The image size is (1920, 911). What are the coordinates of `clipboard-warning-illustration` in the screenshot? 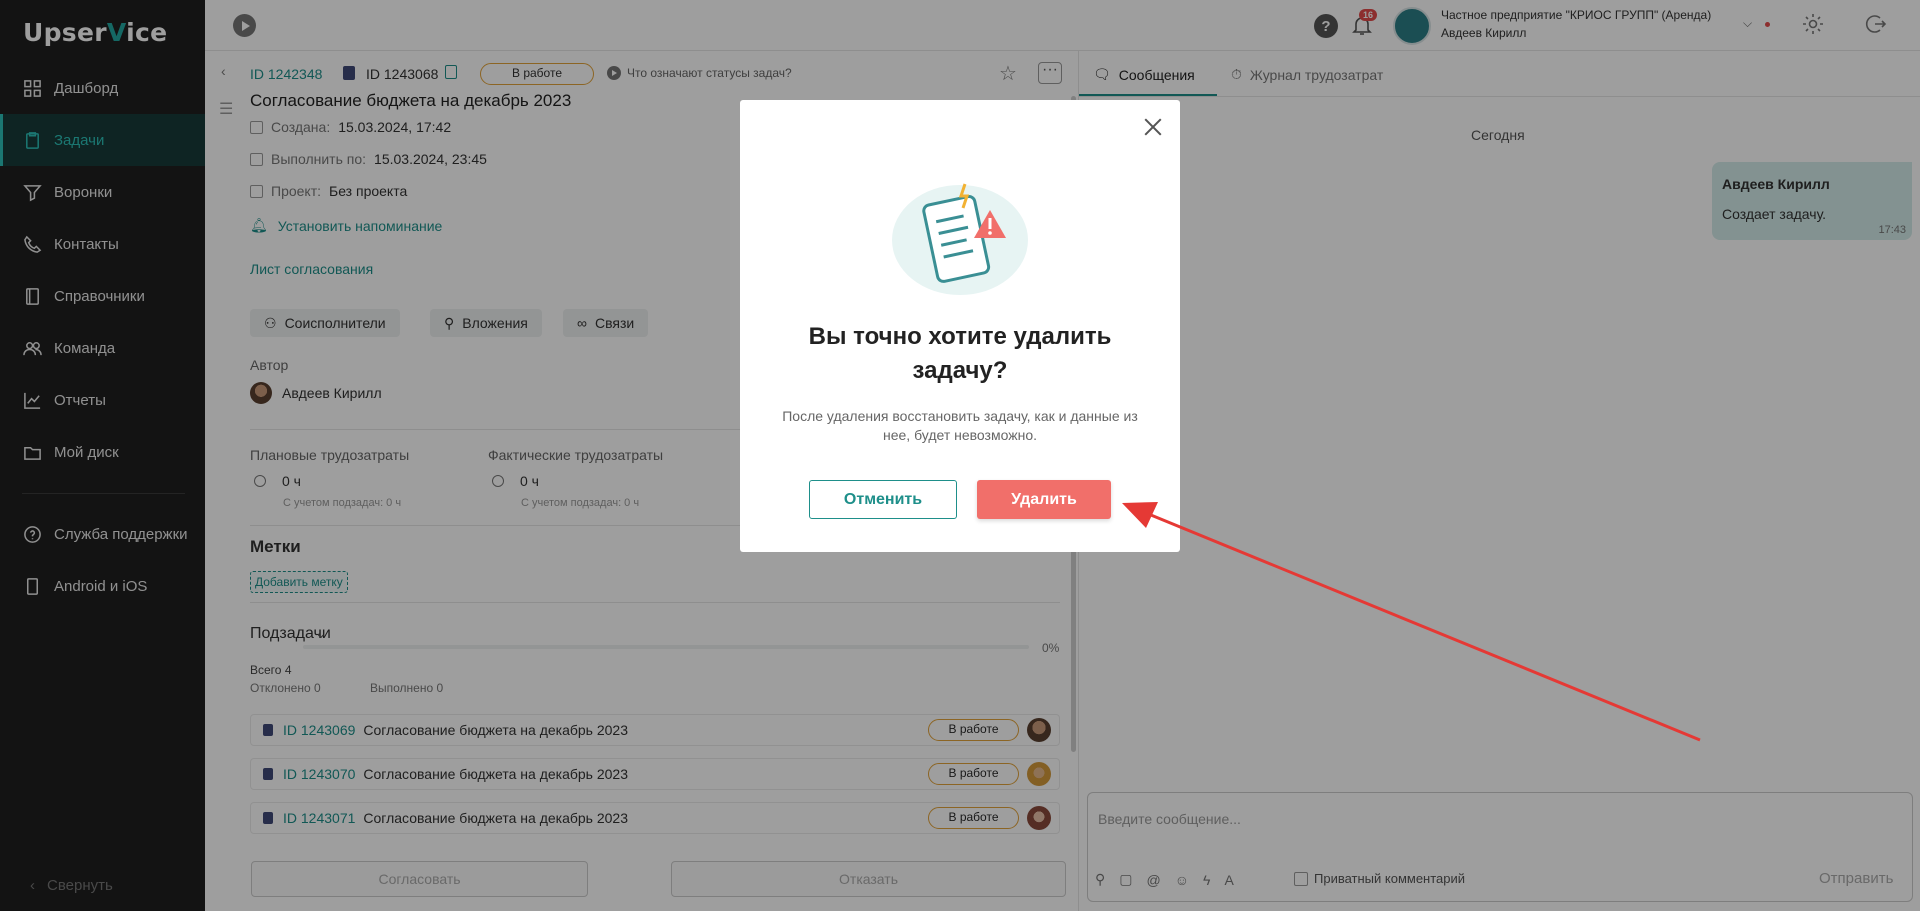 It's located at (960, 239).